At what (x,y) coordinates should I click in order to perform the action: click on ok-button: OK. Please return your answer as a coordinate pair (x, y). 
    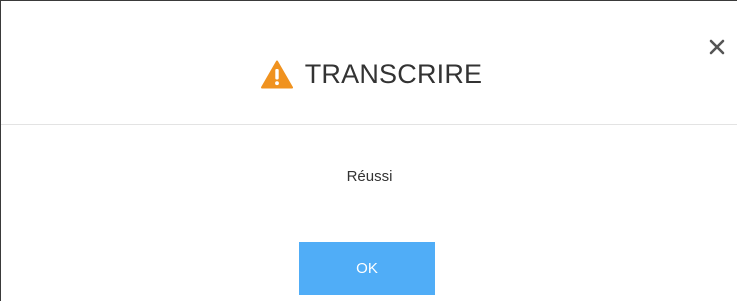
    Looking at the image, I should click on (367, 268).